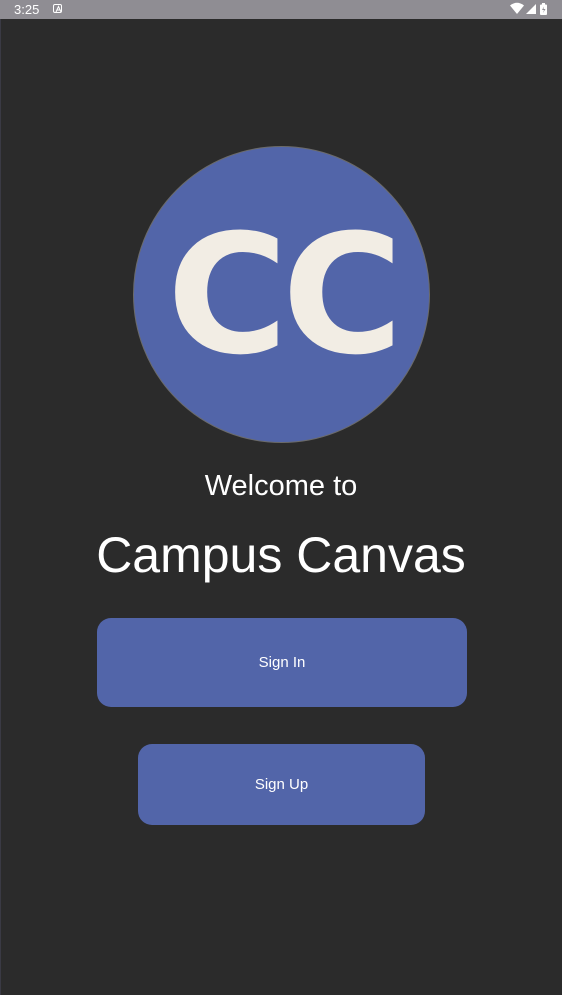 This screenshot has width=562, height=995. Describe the element at coordinates (281, 486) in the screenshot. I see `welcome-text: Welcome to` at that location.